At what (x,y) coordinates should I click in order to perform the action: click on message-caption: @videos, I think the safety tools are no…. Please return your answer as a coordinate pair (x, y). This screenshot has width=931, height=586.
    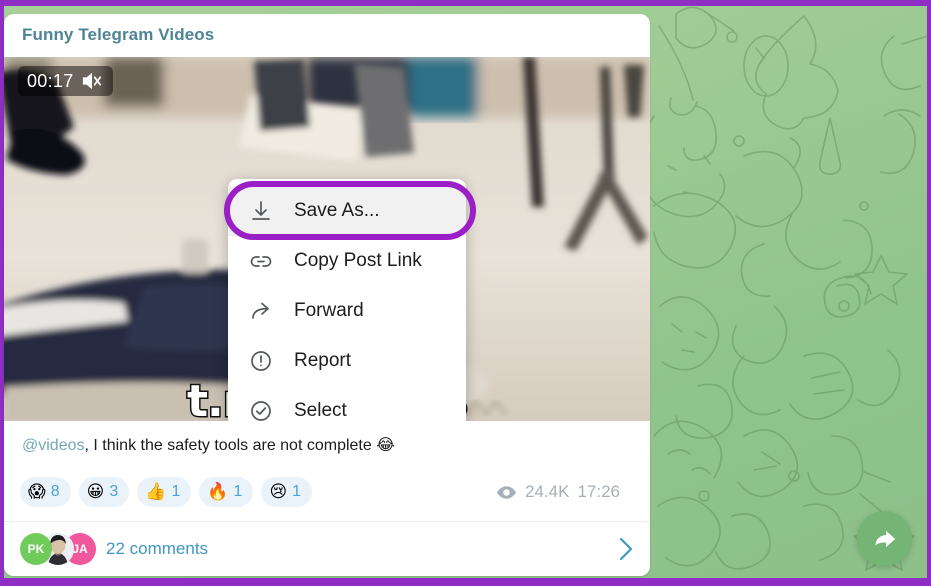
    Looking at the image, I should click on (327, 439).